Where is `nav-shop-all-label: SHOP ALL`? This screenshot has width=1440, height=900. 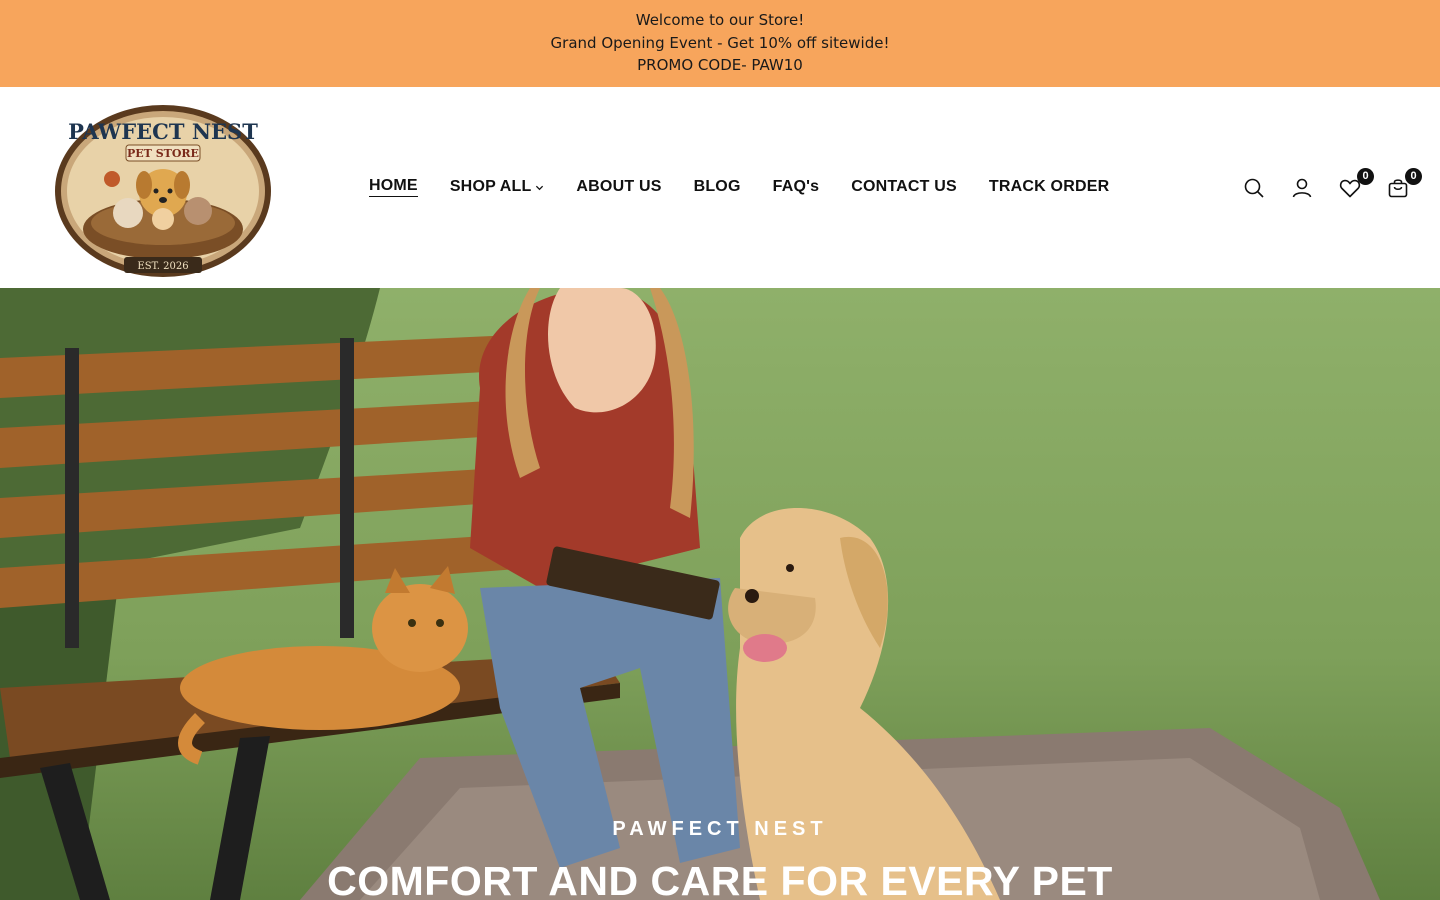
nav-shop-all-label: SHOP ALL is located at coordinates (490, 186).